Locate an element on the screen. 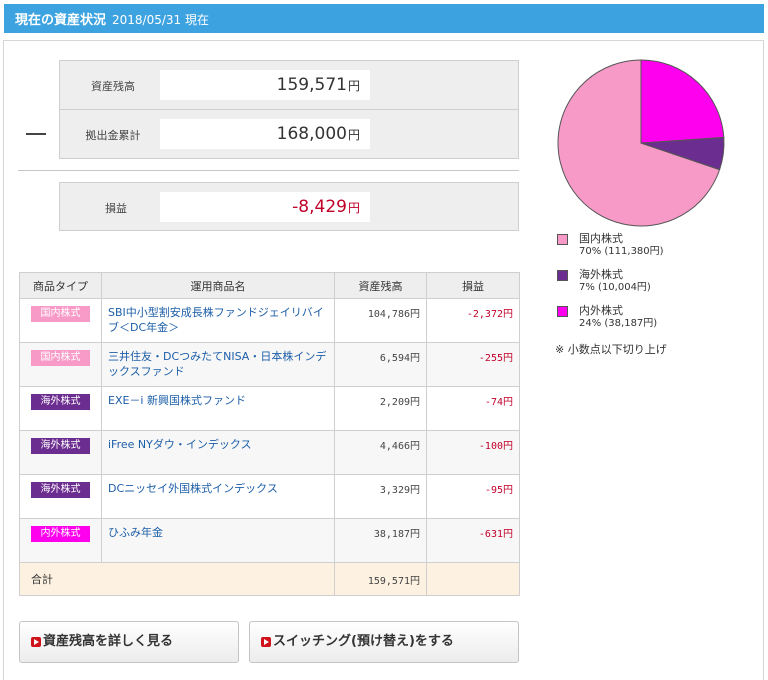 This screenshot has height=680, width=768. col-header-name: 運用商品名 is located at coordinates (218, 285).